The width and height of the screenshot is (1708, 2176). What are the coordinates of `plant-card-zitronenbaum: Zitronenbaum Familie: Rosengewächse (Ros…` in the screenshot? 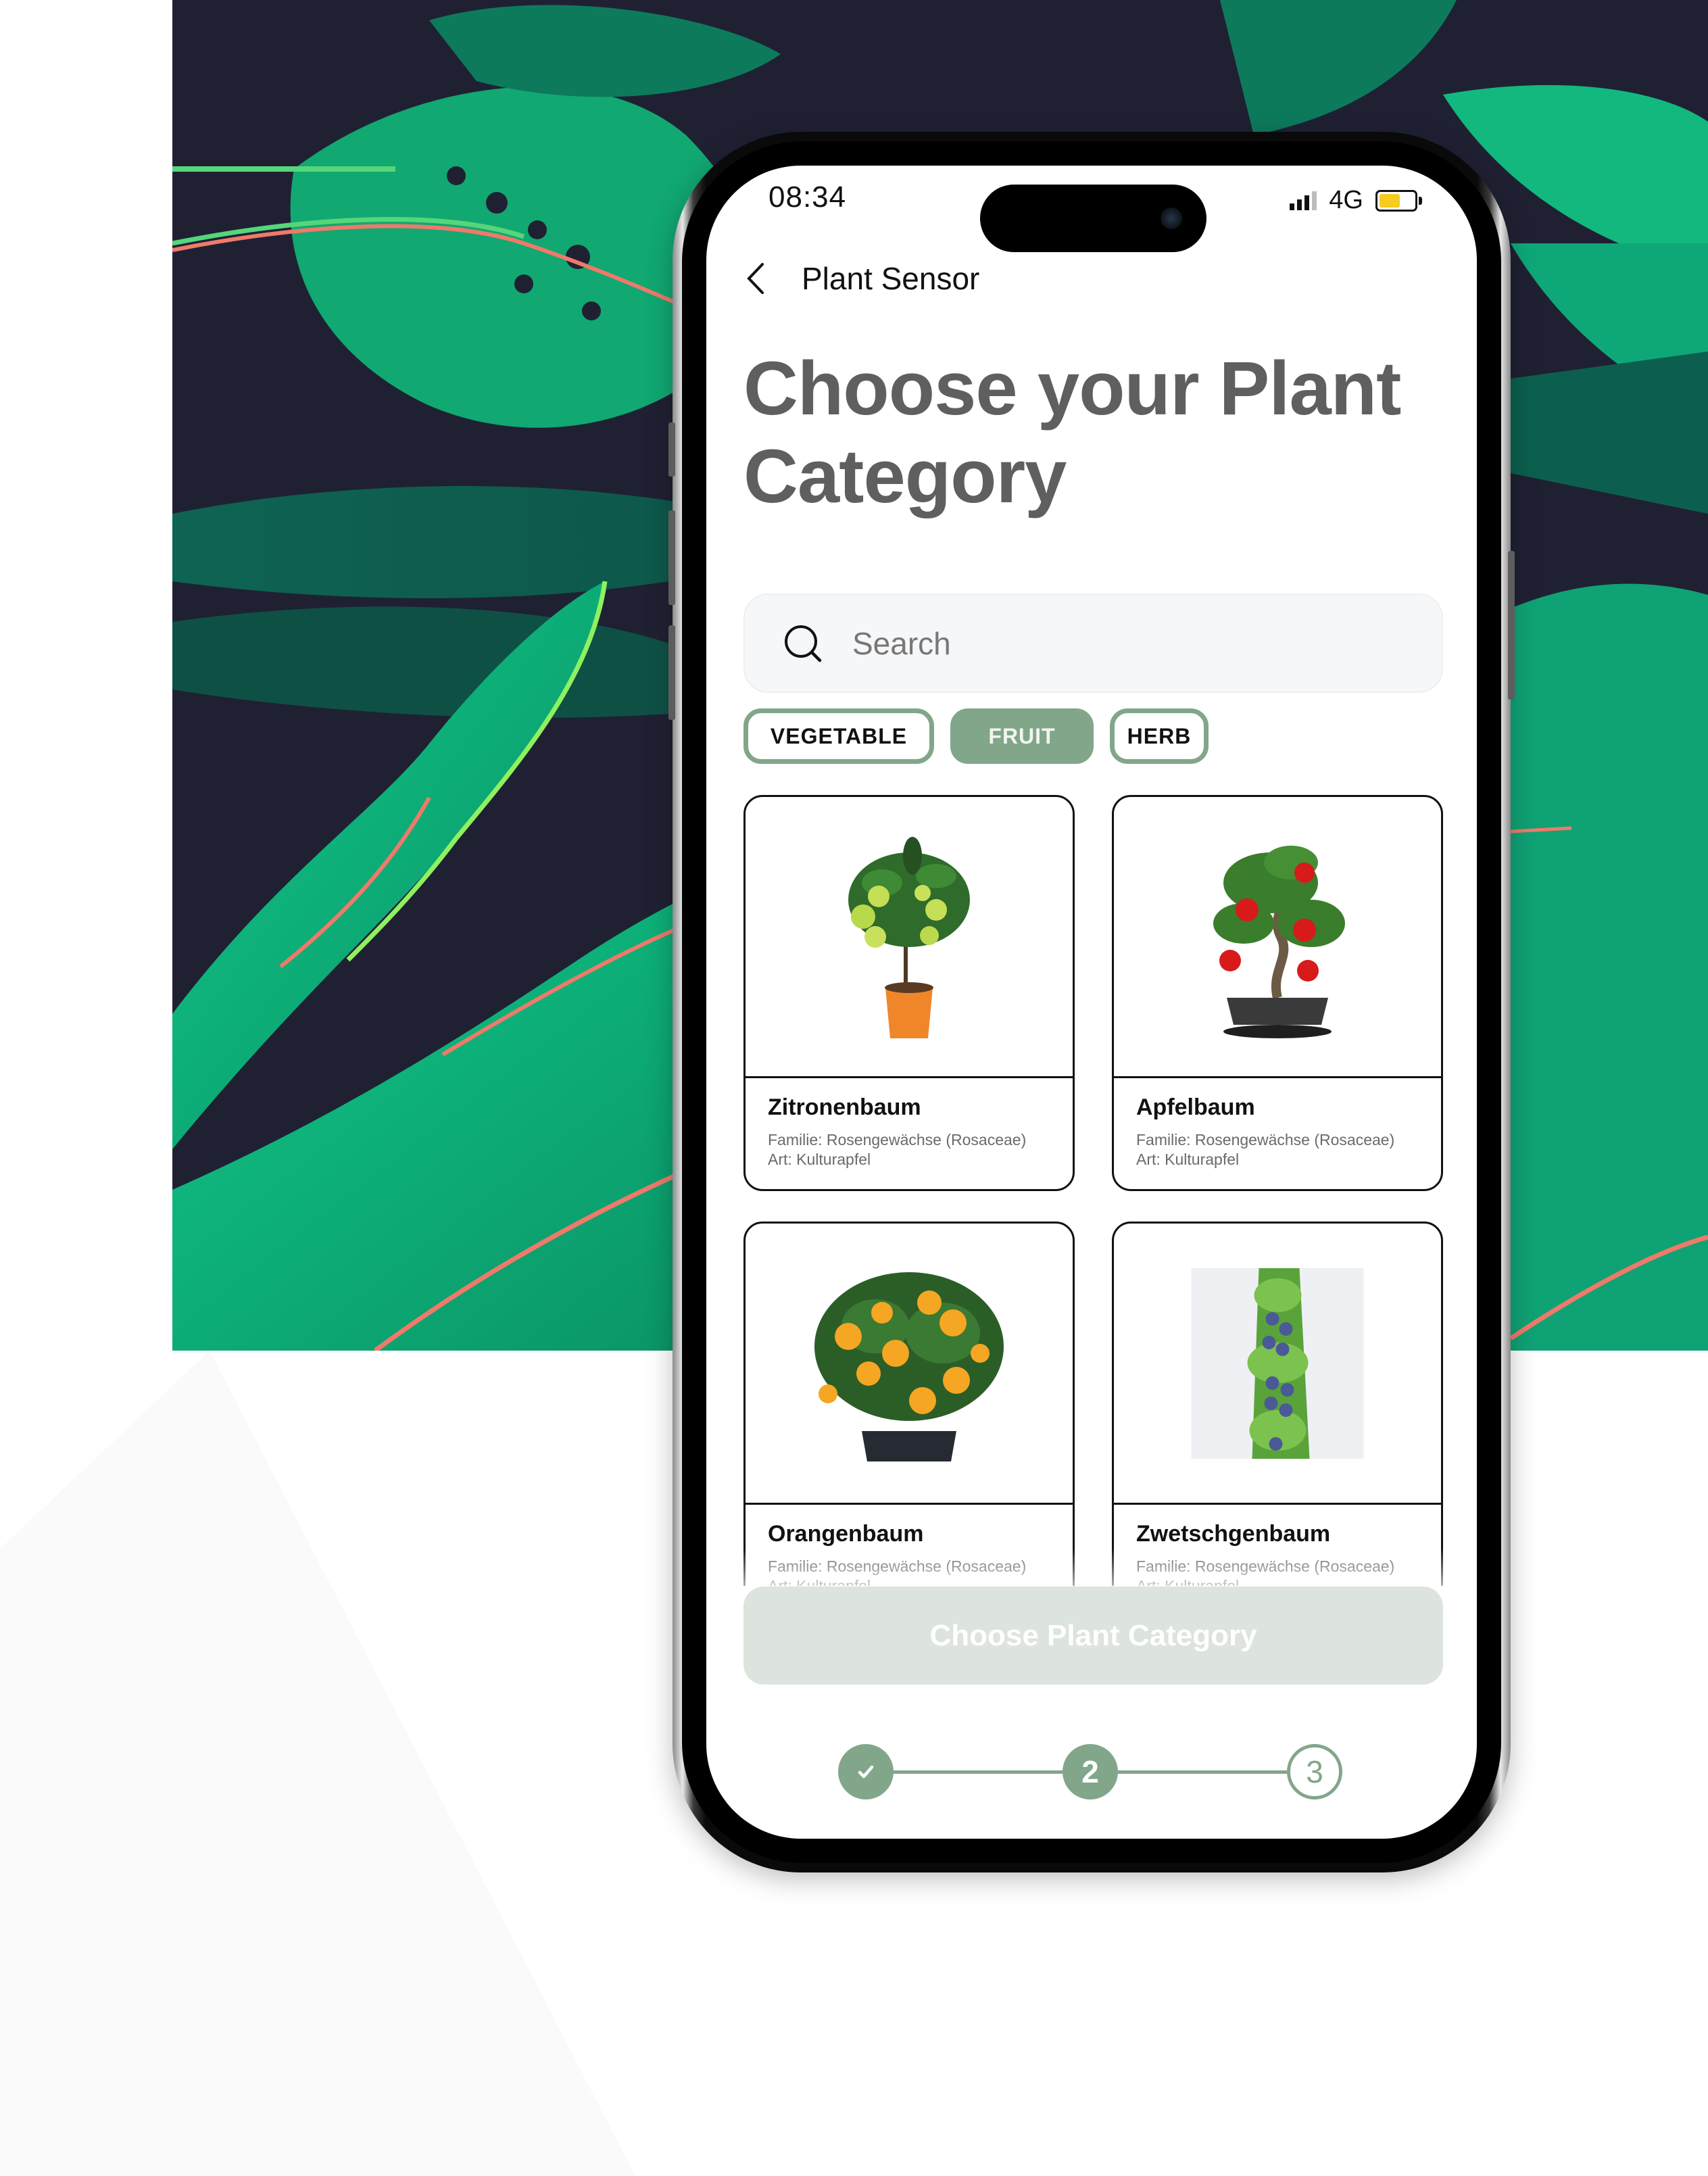 It's located at (909, 993).